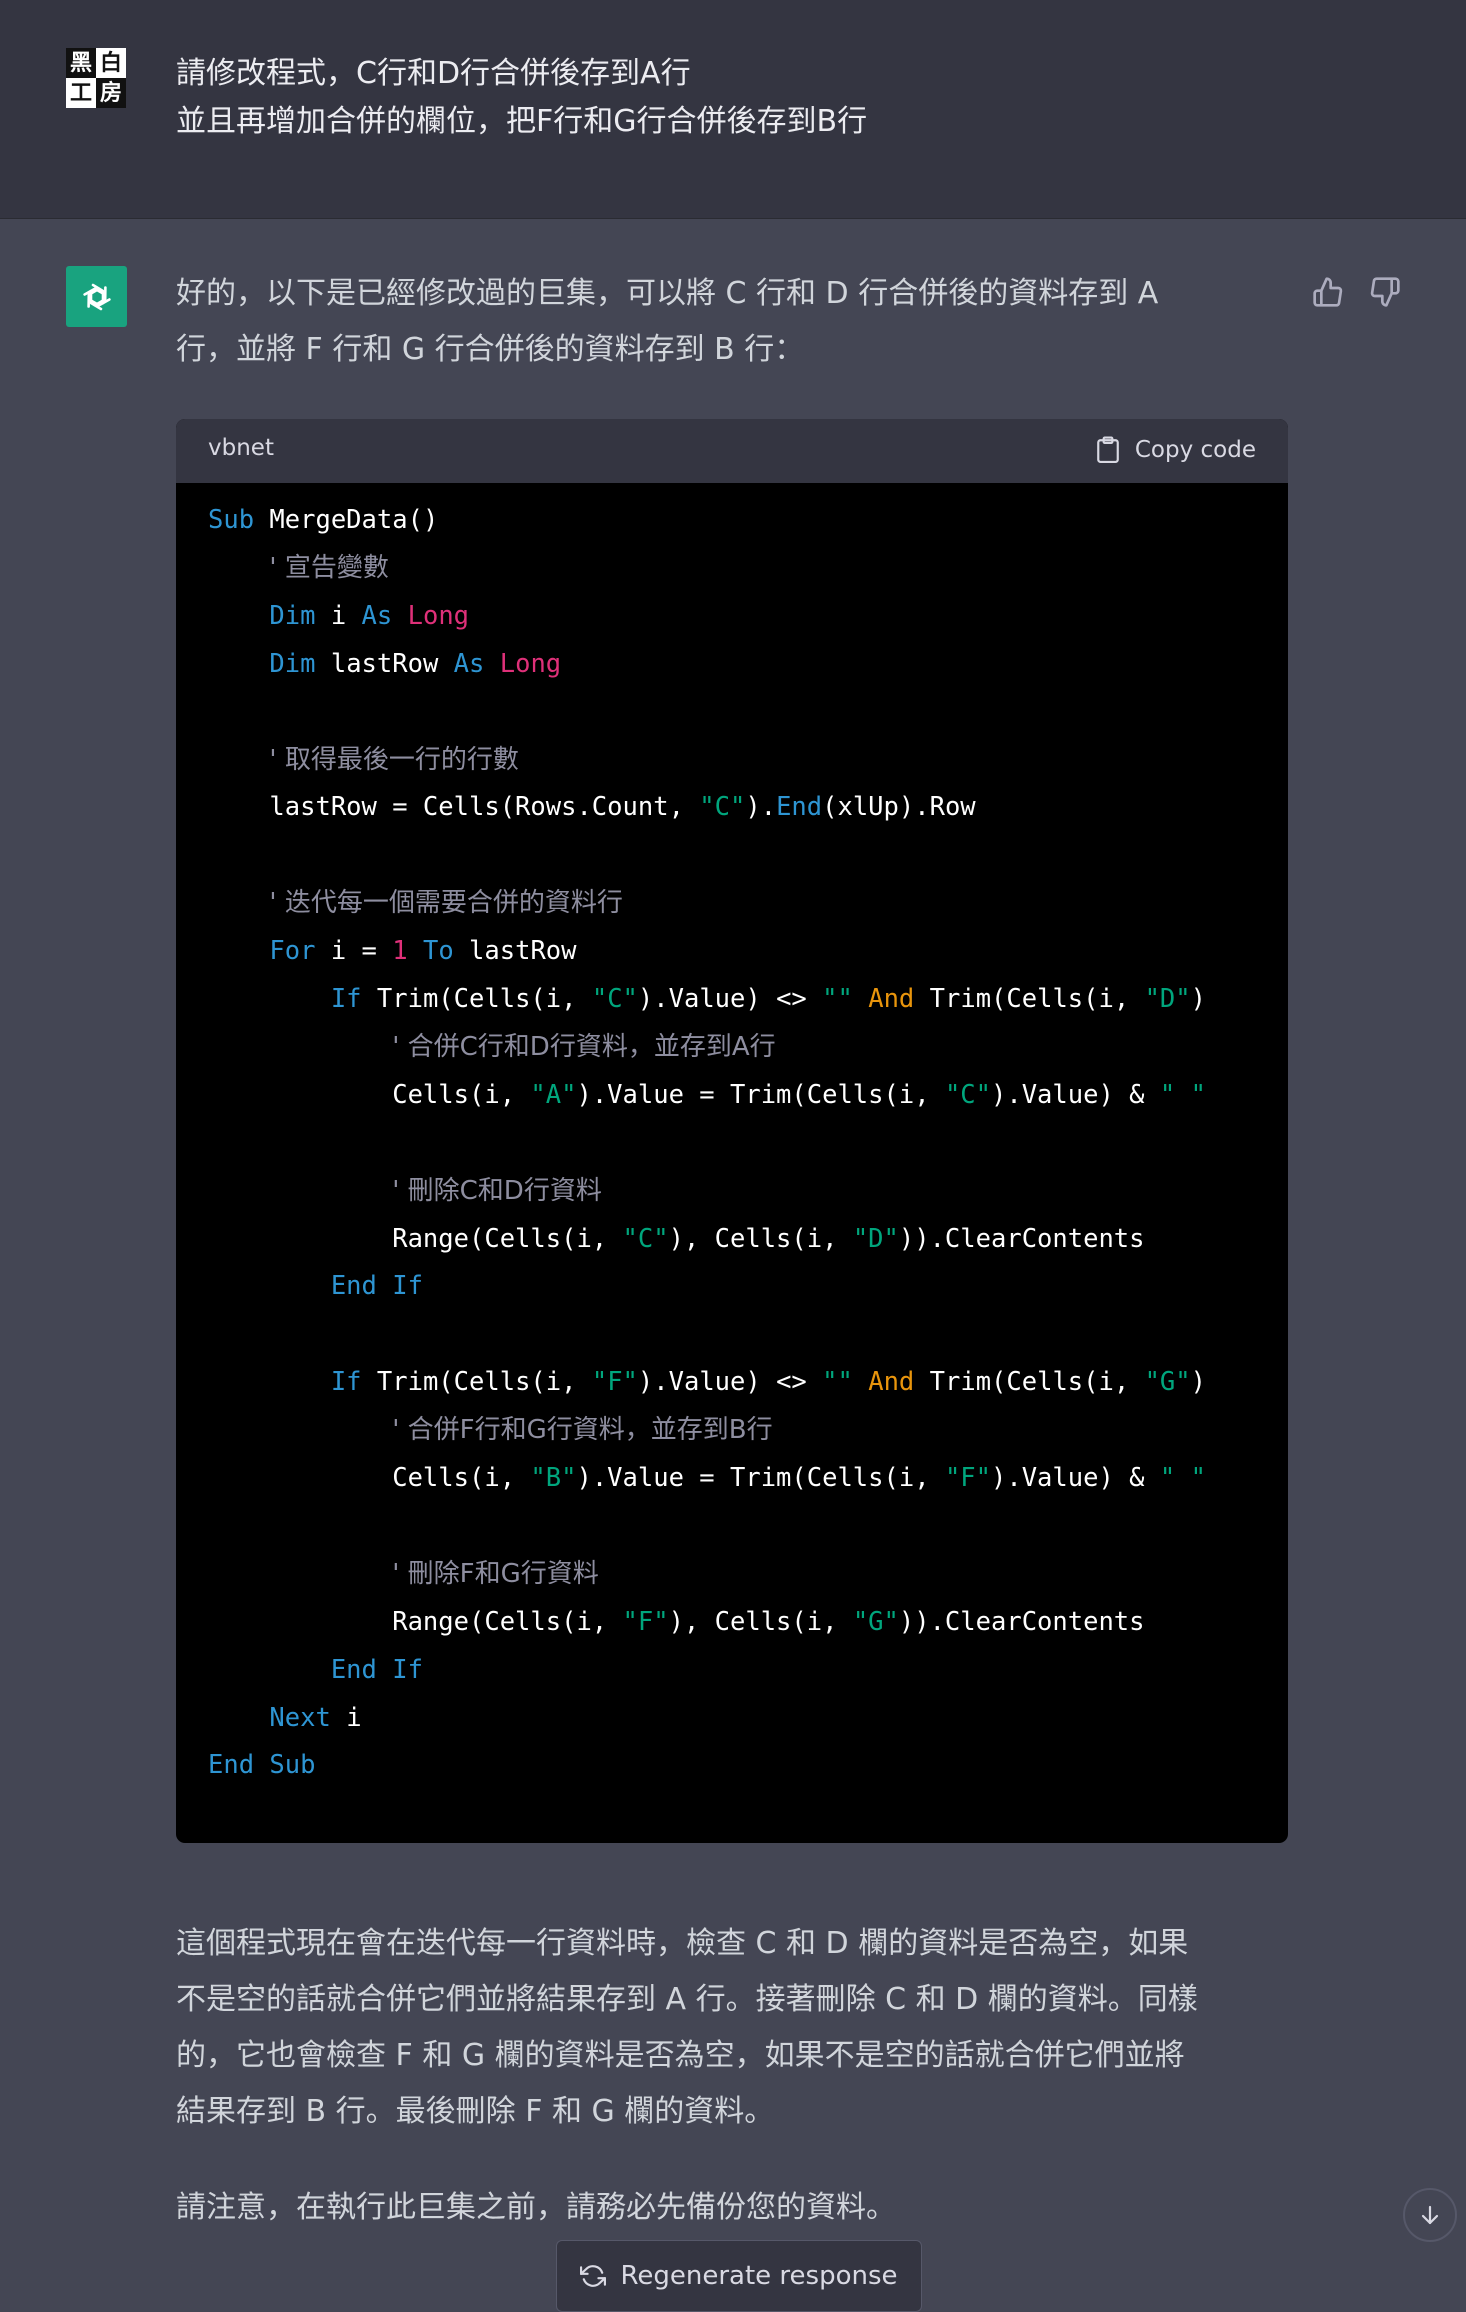 Image resolution: width=1466 pixels, height=2312 pixels. I want to click on chatgpt-logo-icon, so click(96, 296).